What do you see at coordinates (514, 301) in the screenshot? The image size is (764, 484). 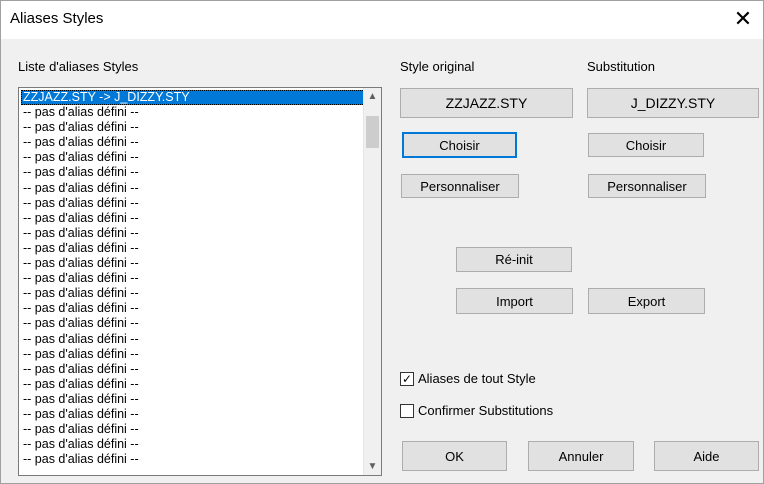 I see `import-button: Import` at bounding box center [514, 301].